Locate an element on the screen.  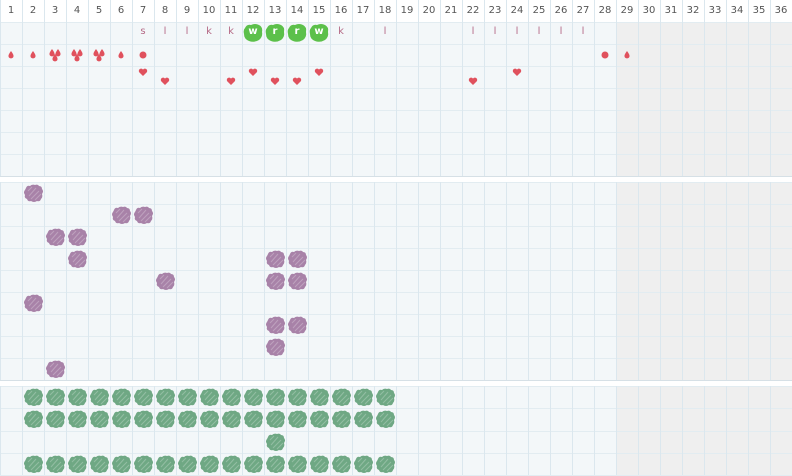
column-header: 28 is located at coordinates (605, 10).